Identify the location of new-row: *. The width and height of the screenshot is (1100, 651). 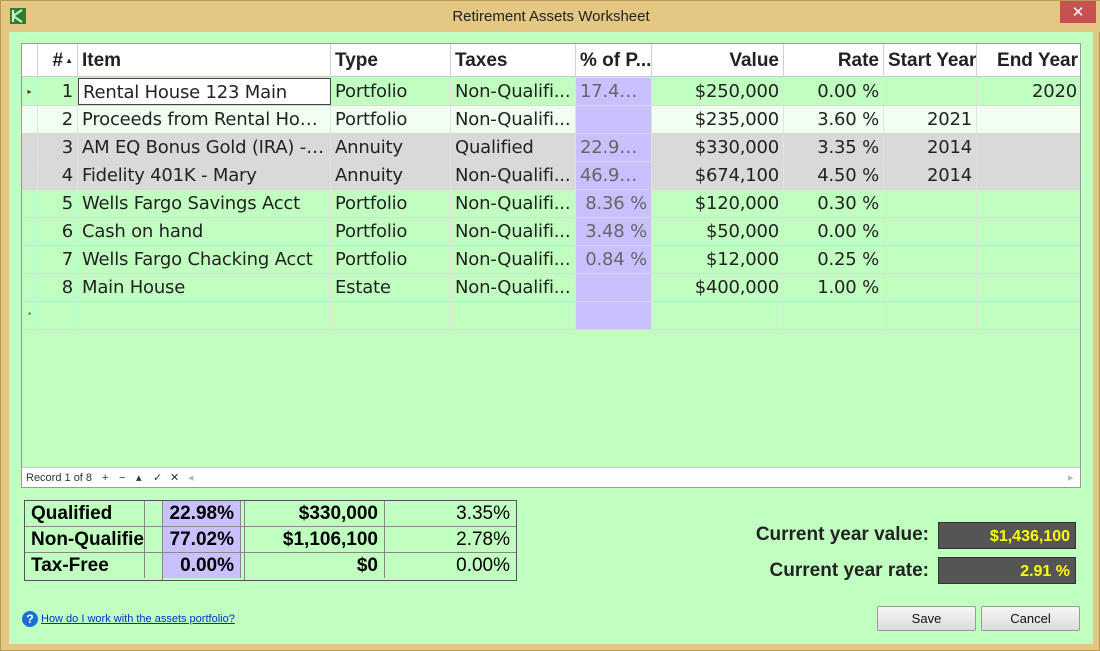
(551, 316).